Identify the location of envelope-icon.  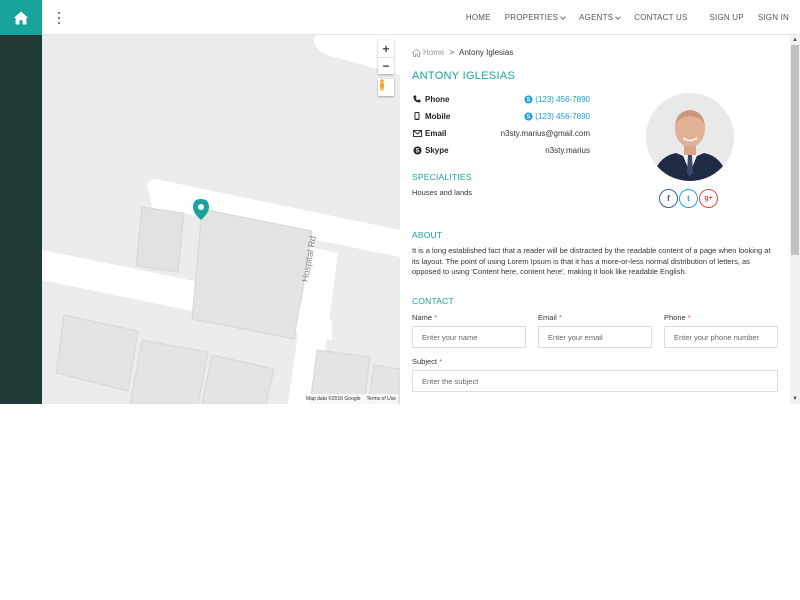
(417, 133).